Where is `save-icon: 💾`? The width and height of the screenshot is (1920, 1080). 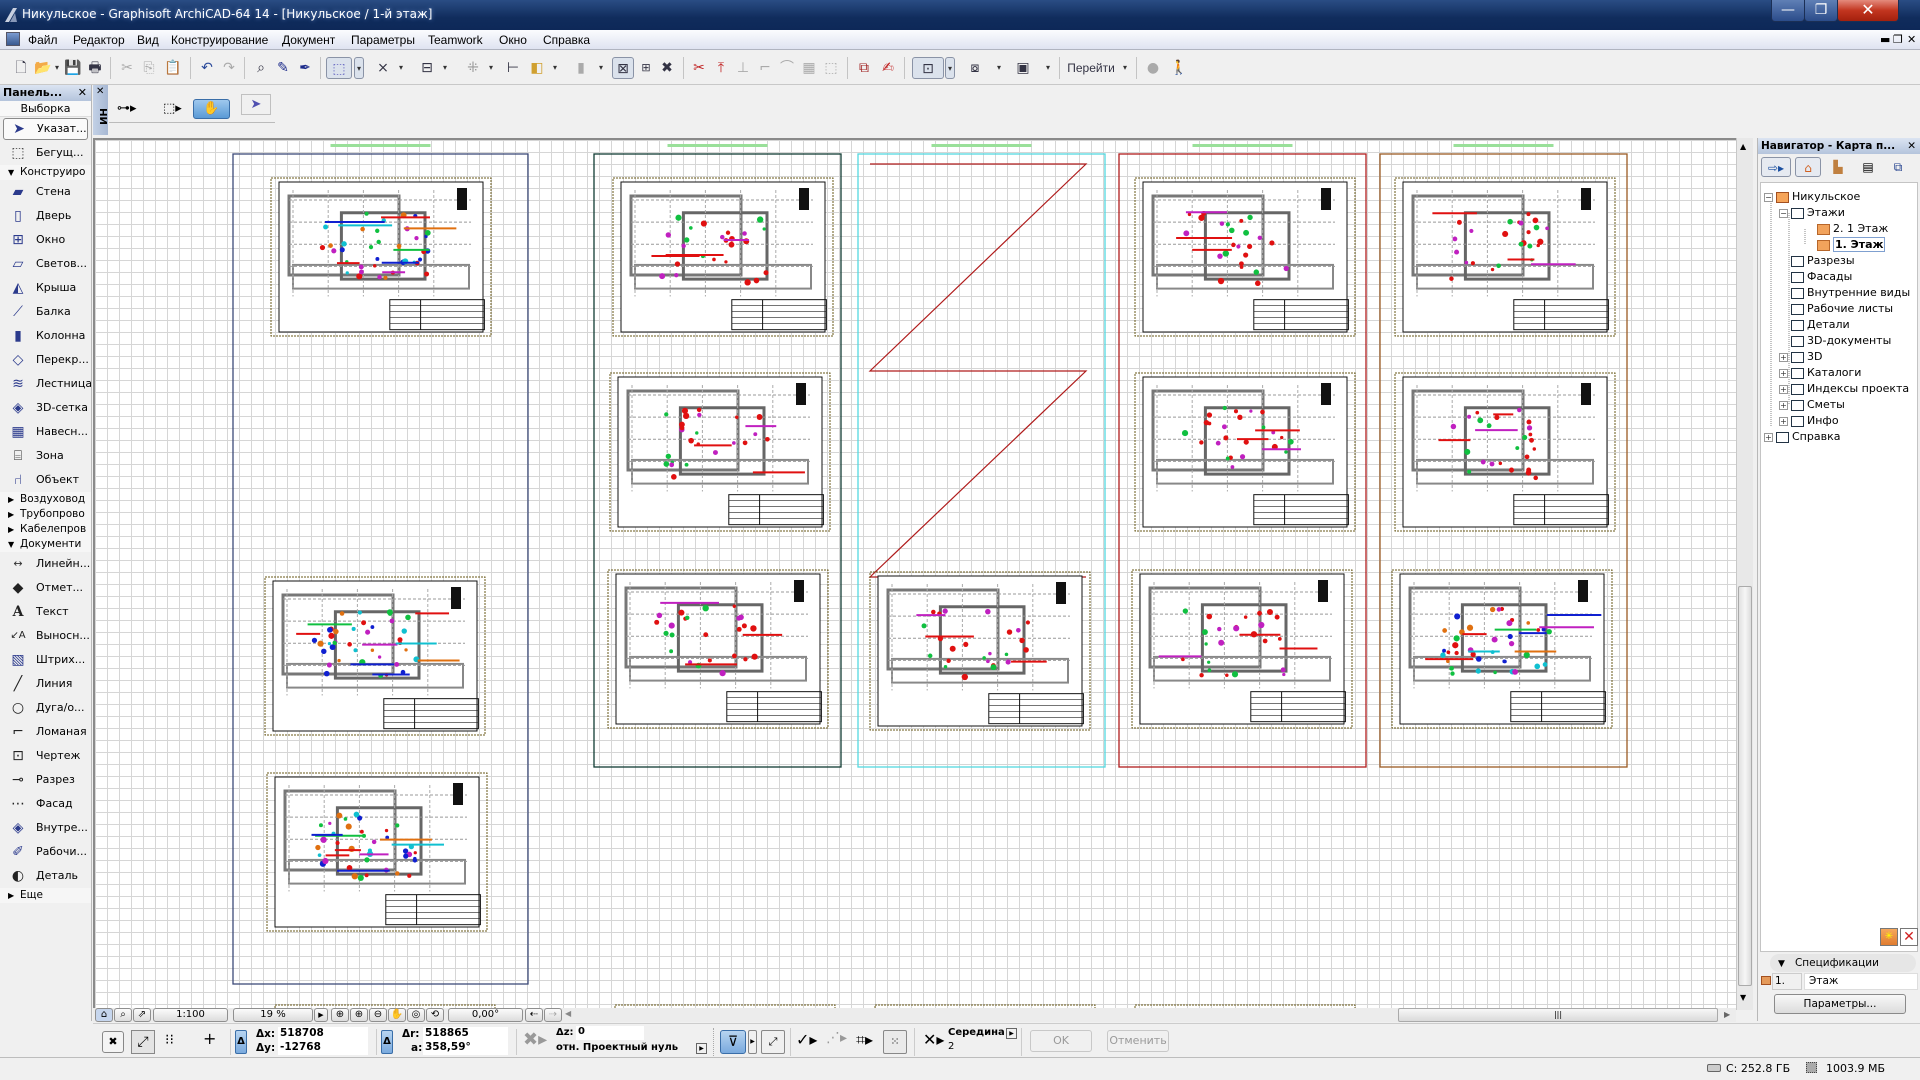 save-icon: 💾 is located at coordinates (73, 68).